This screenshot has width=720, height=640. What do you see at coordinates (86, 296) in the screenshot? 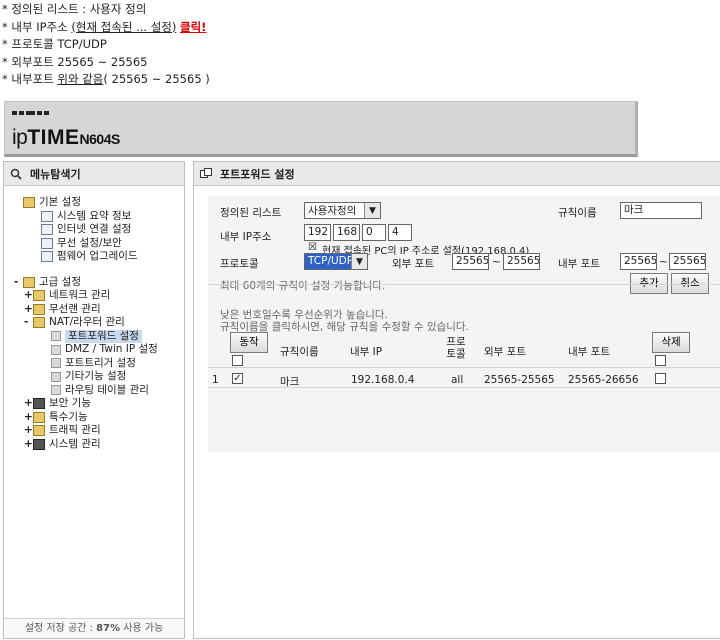
I see `sidebar-item: + 네트워크 관리` at bounding box center [86, 296].